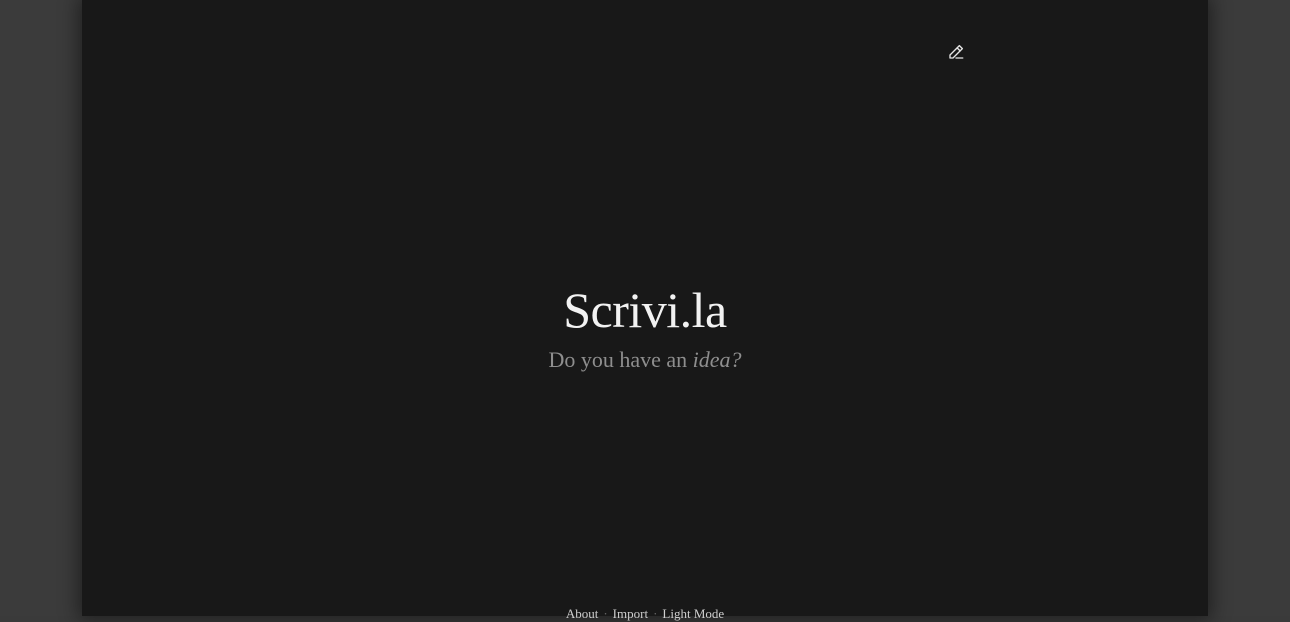 The image size is (1290, 622). Describe the element at coordinates (620, 359) in the screenshot. I see `tagline-text: Do you have an` at that location.